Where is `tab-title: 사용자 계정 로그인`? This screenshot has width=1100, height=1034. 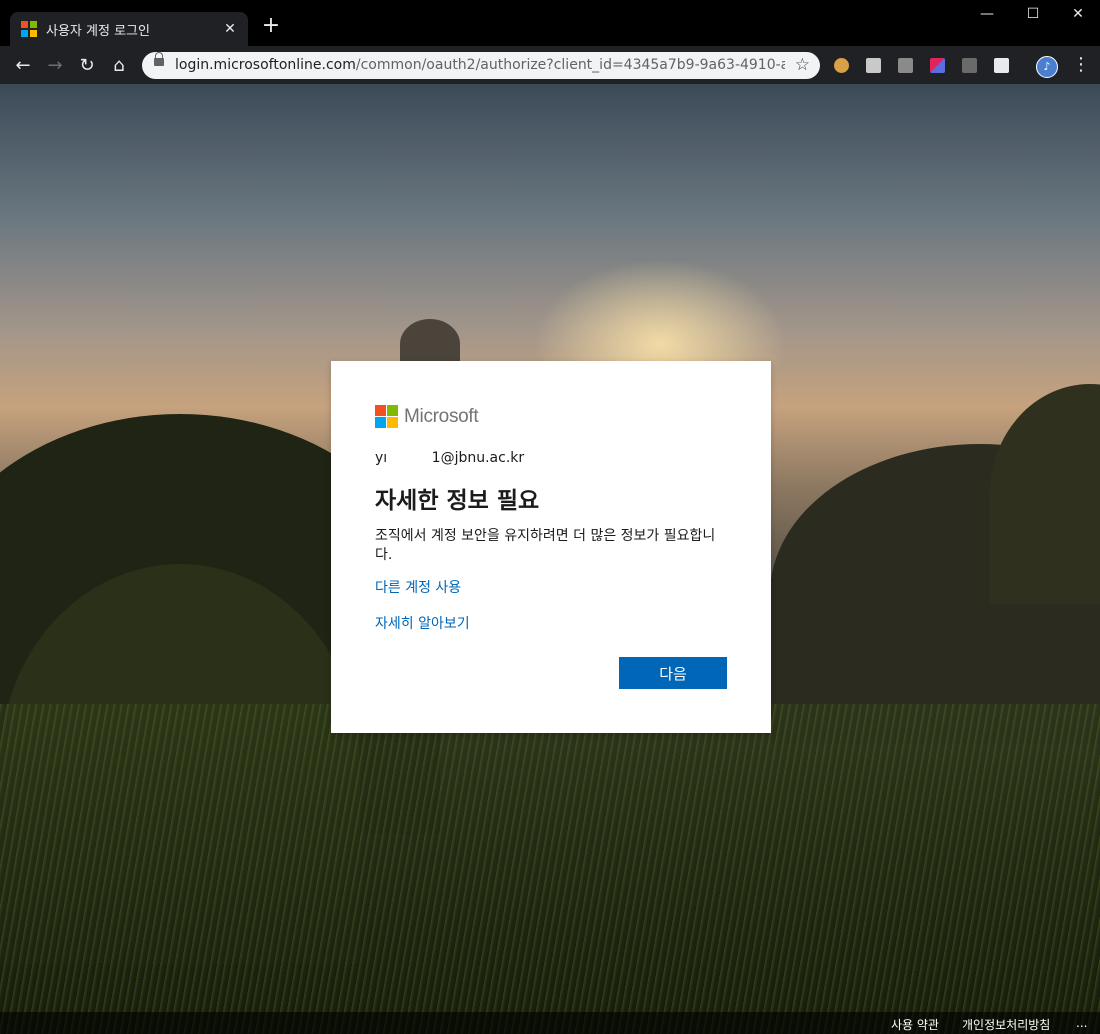
tab-title: 사용자 계정 로그인 is located at coordinates (98, 31).